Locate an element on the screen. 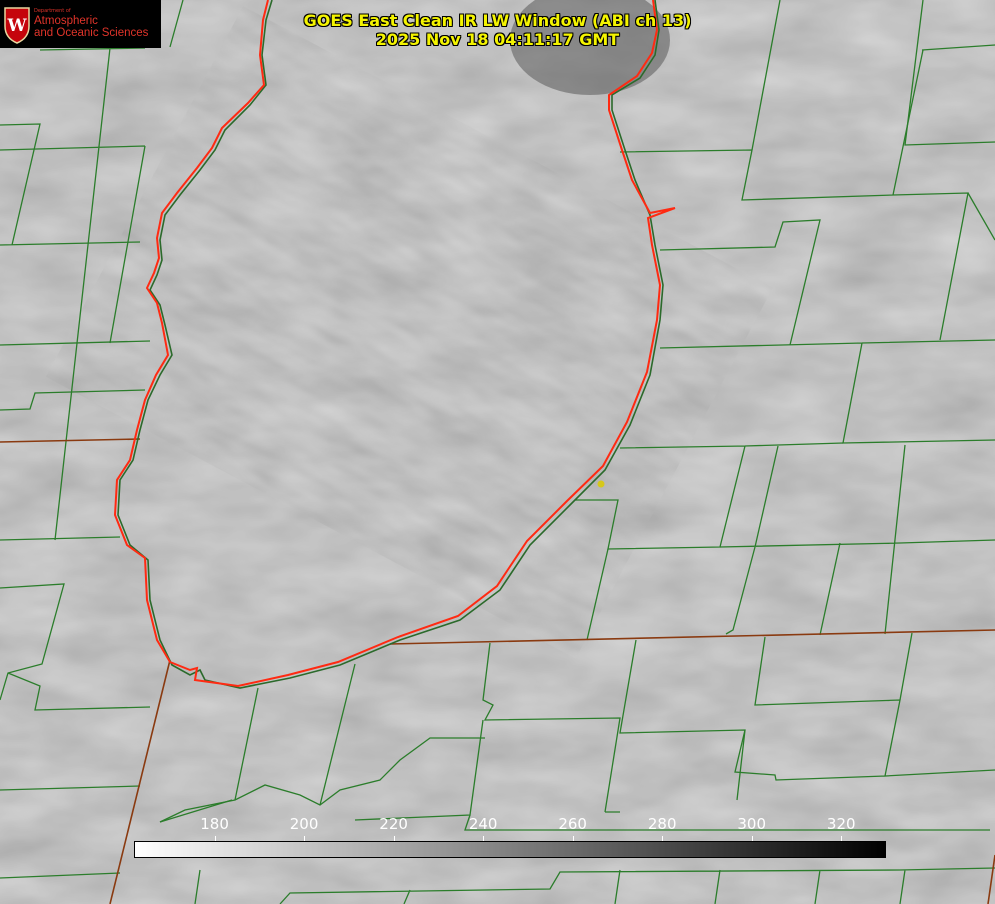  image-title: GOES East Clean IR LW Window (ABI ch 13) is located at coordinates (497, 20).